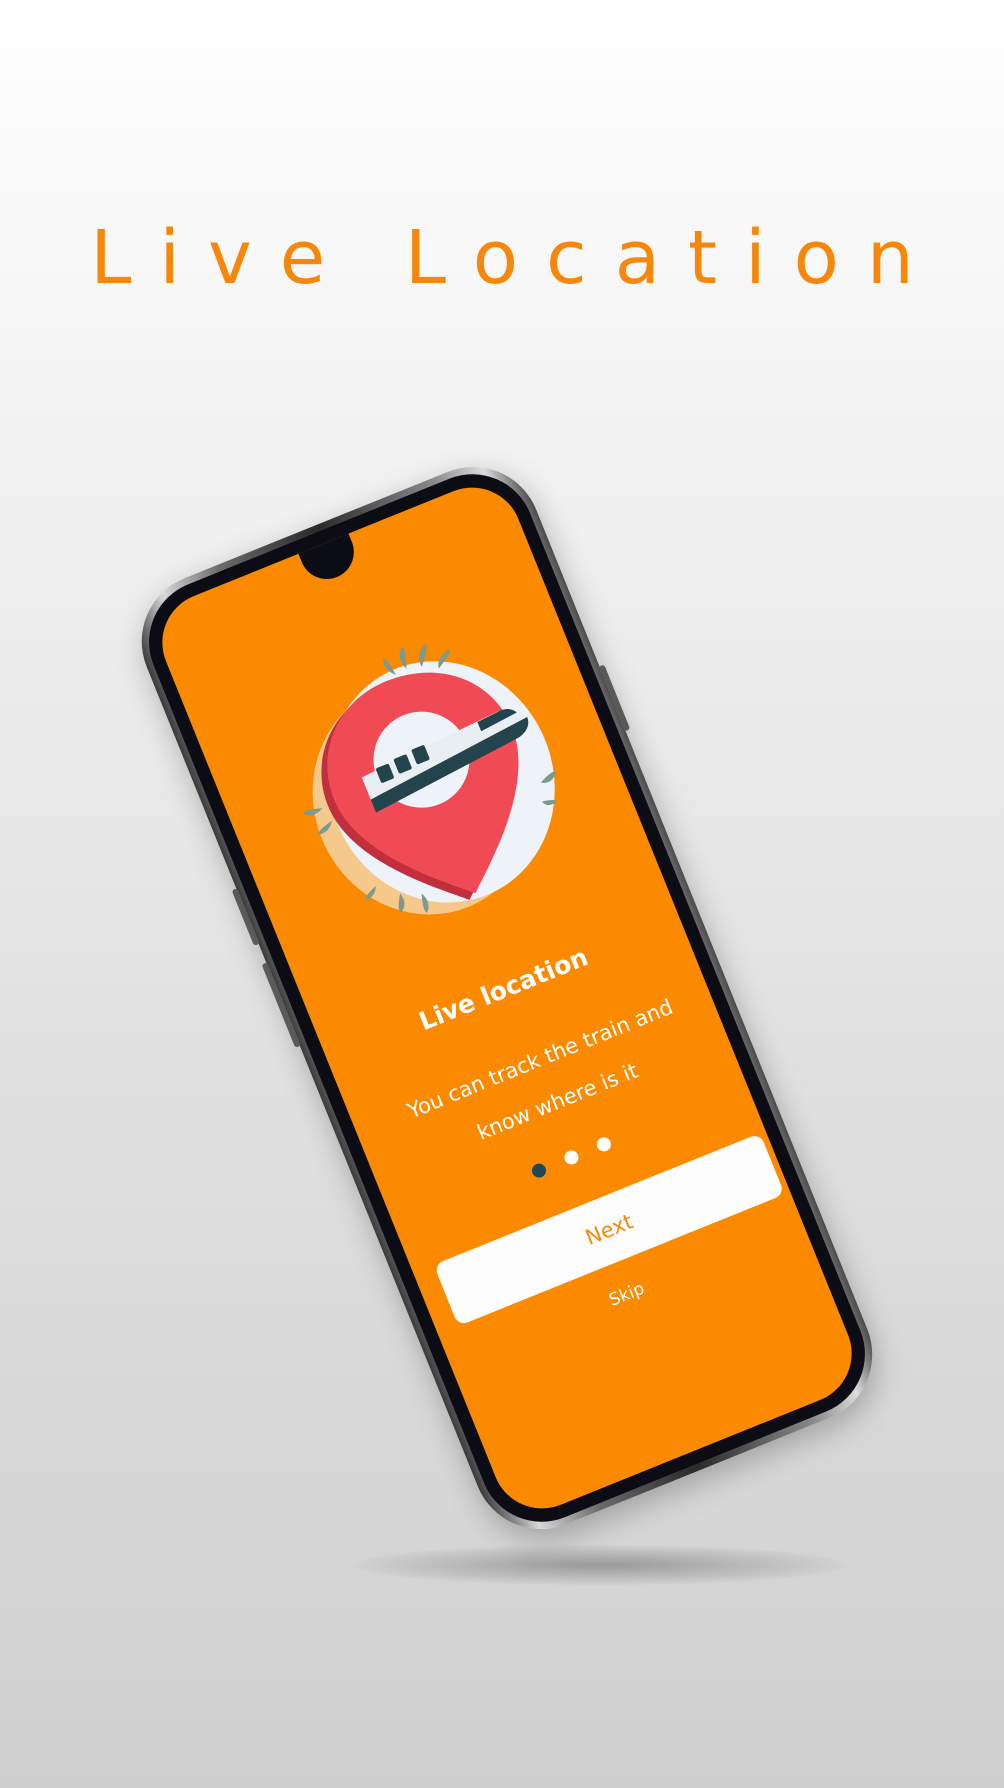 The height and width of the screenshot is (1788, 1004). I want to click on camera-notch, so click(329, 559).